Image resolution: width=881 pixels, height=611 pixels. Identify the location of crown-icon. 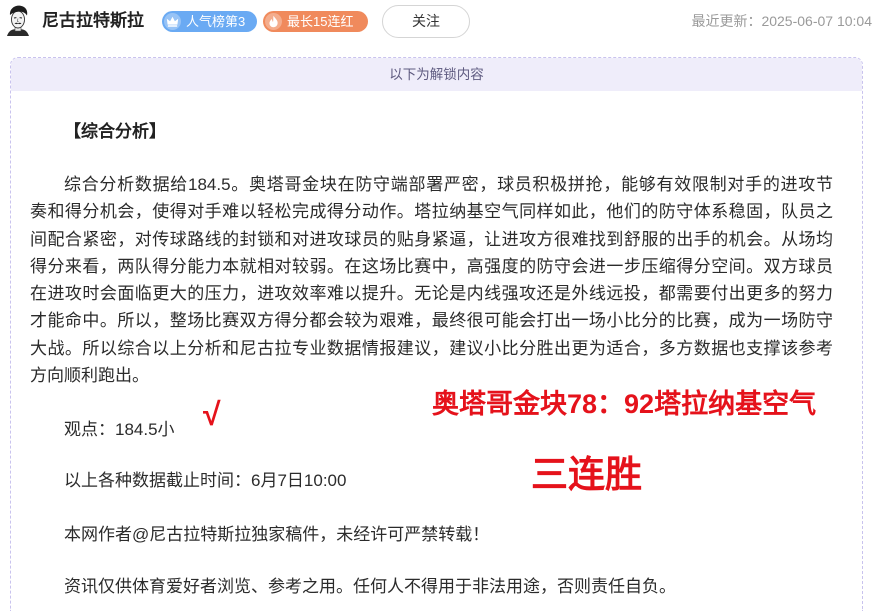
(172, 21).